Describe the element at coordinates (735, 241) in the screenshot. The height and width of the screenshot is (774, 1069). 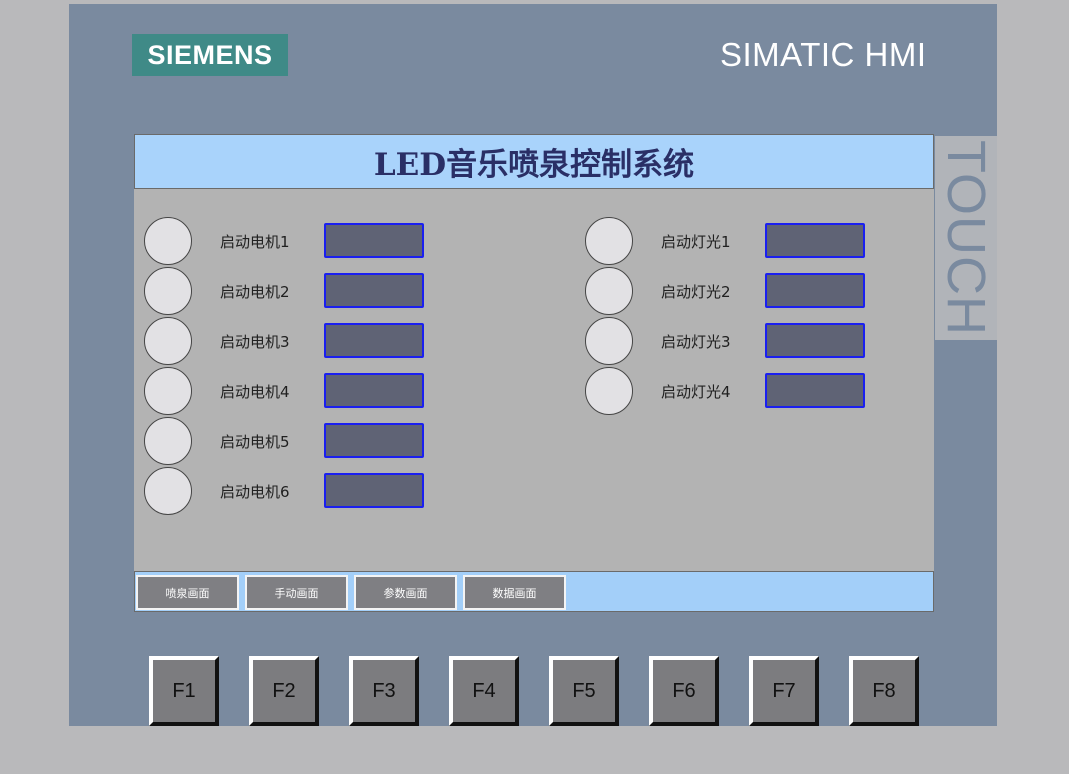
I see `light-row-1: 启动灯光1` at that location.